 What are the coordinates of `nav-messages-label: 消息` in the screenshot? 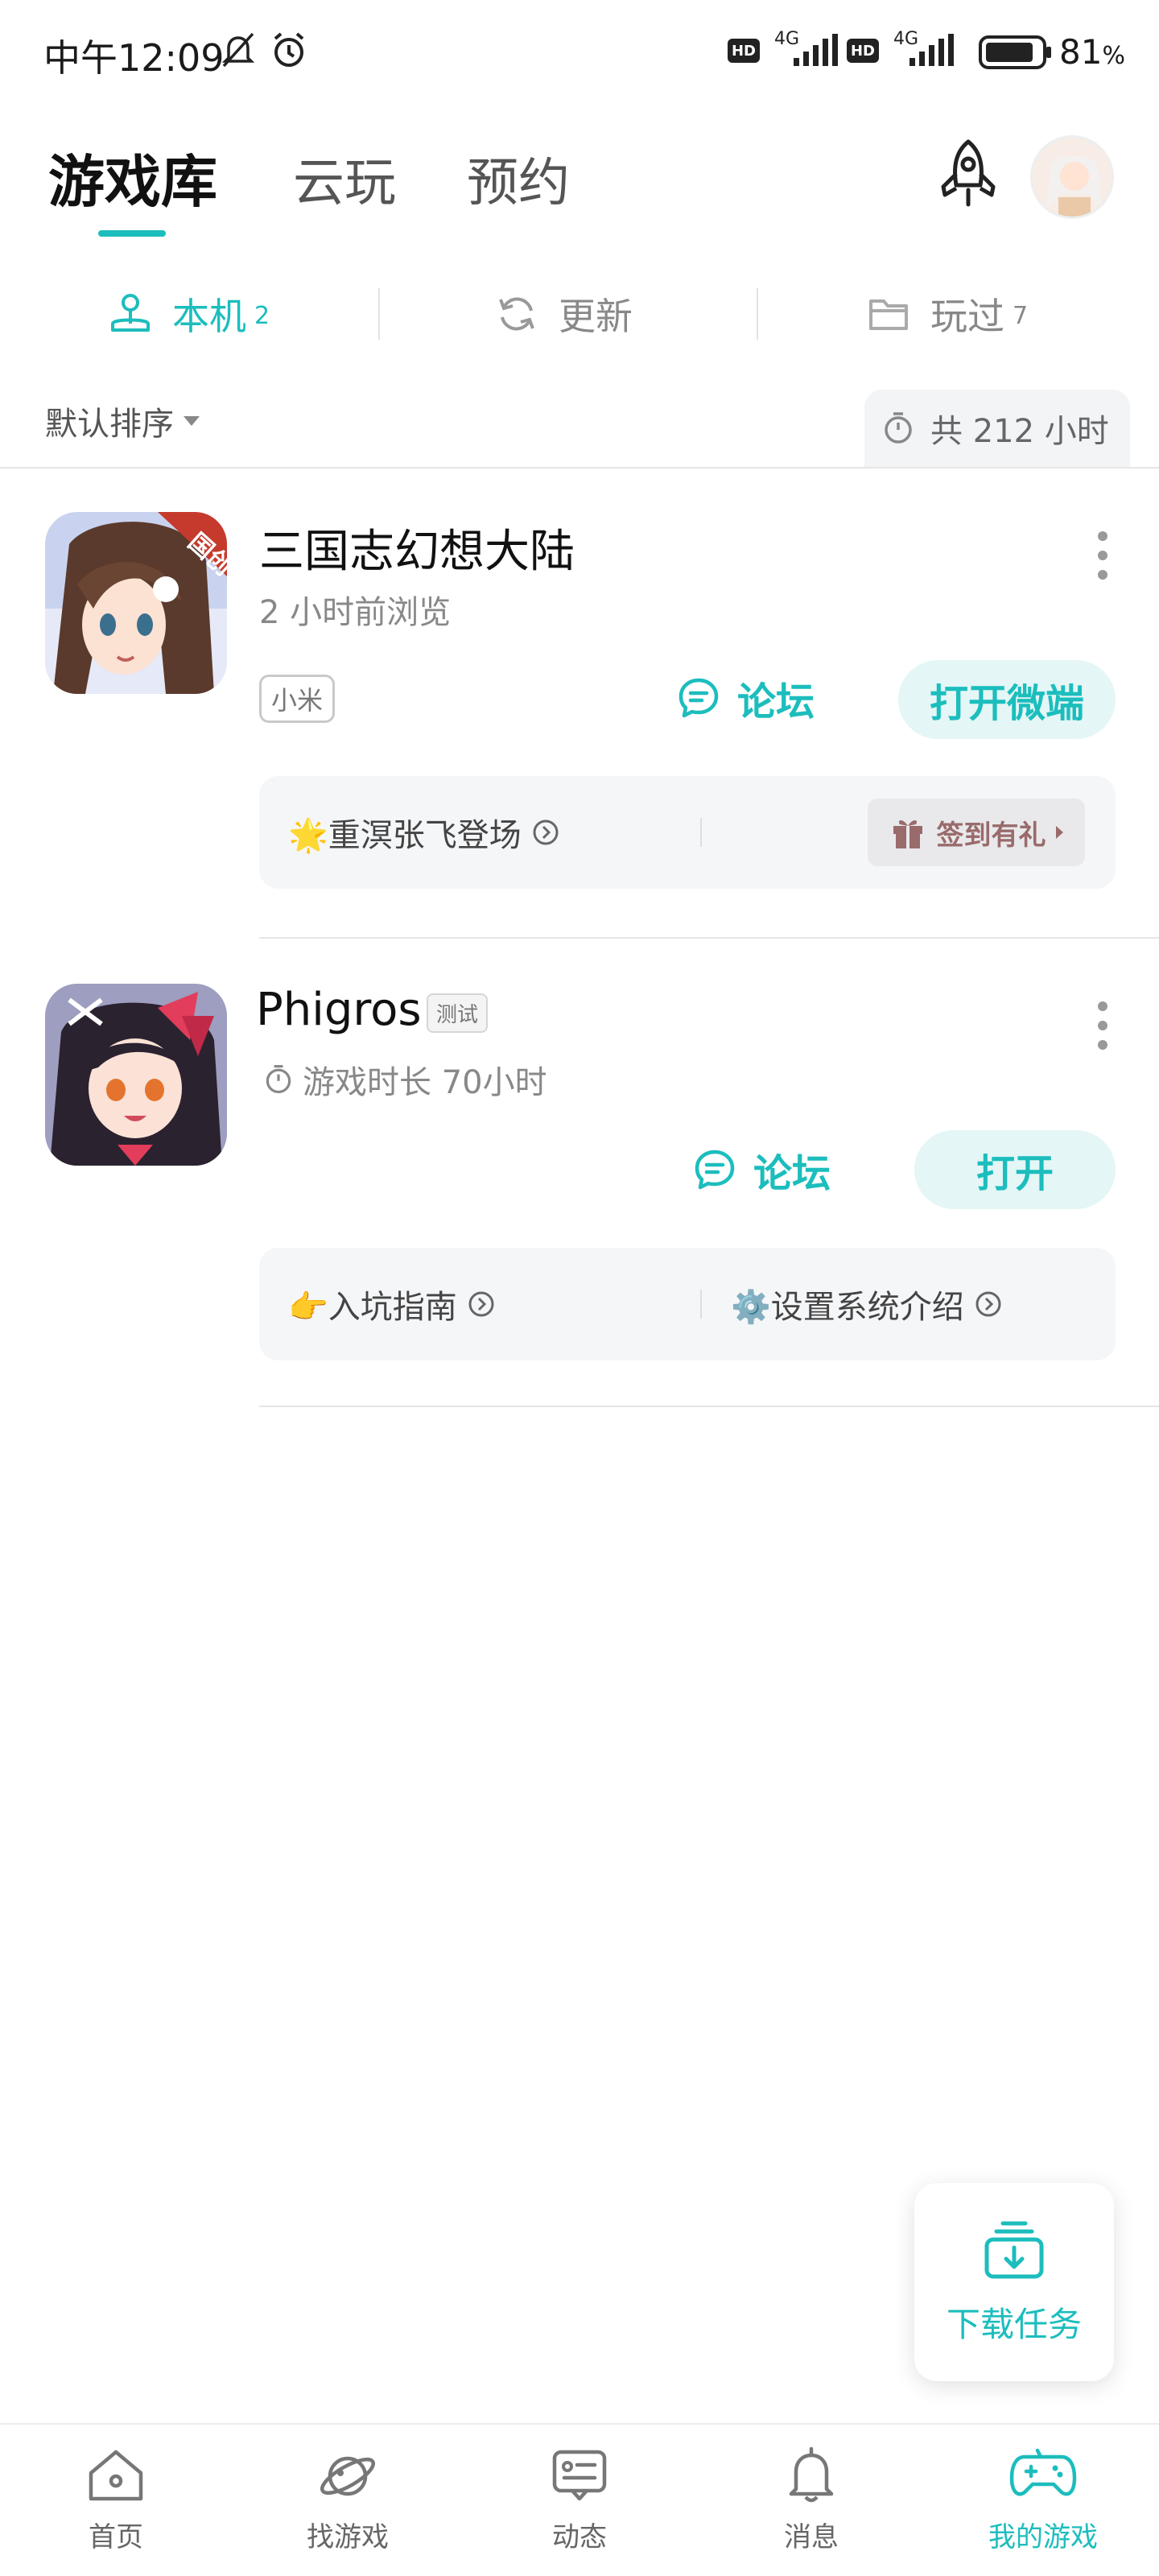 It's located at (811, 2537).